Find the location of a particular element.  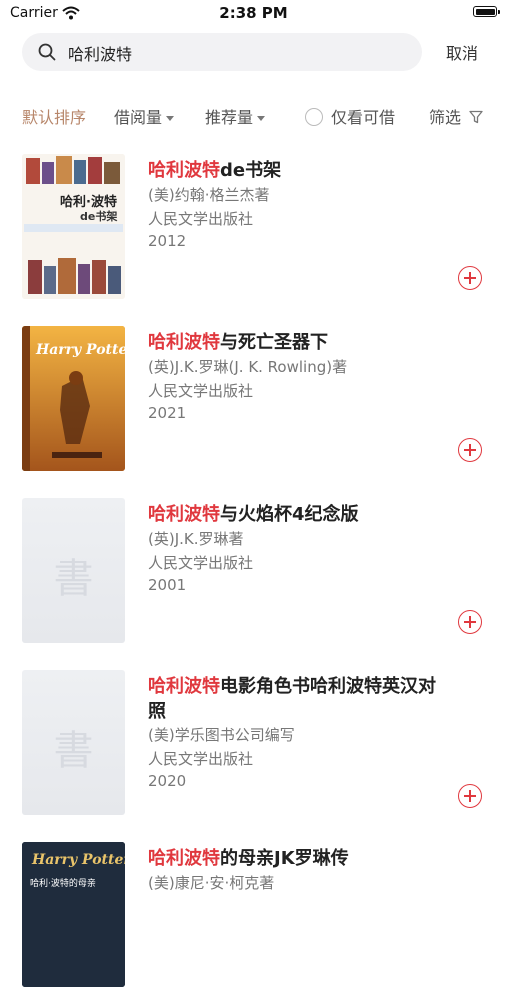

book-title: 哈利波特与死亡圣器下 is located at coordinates (298, 342).